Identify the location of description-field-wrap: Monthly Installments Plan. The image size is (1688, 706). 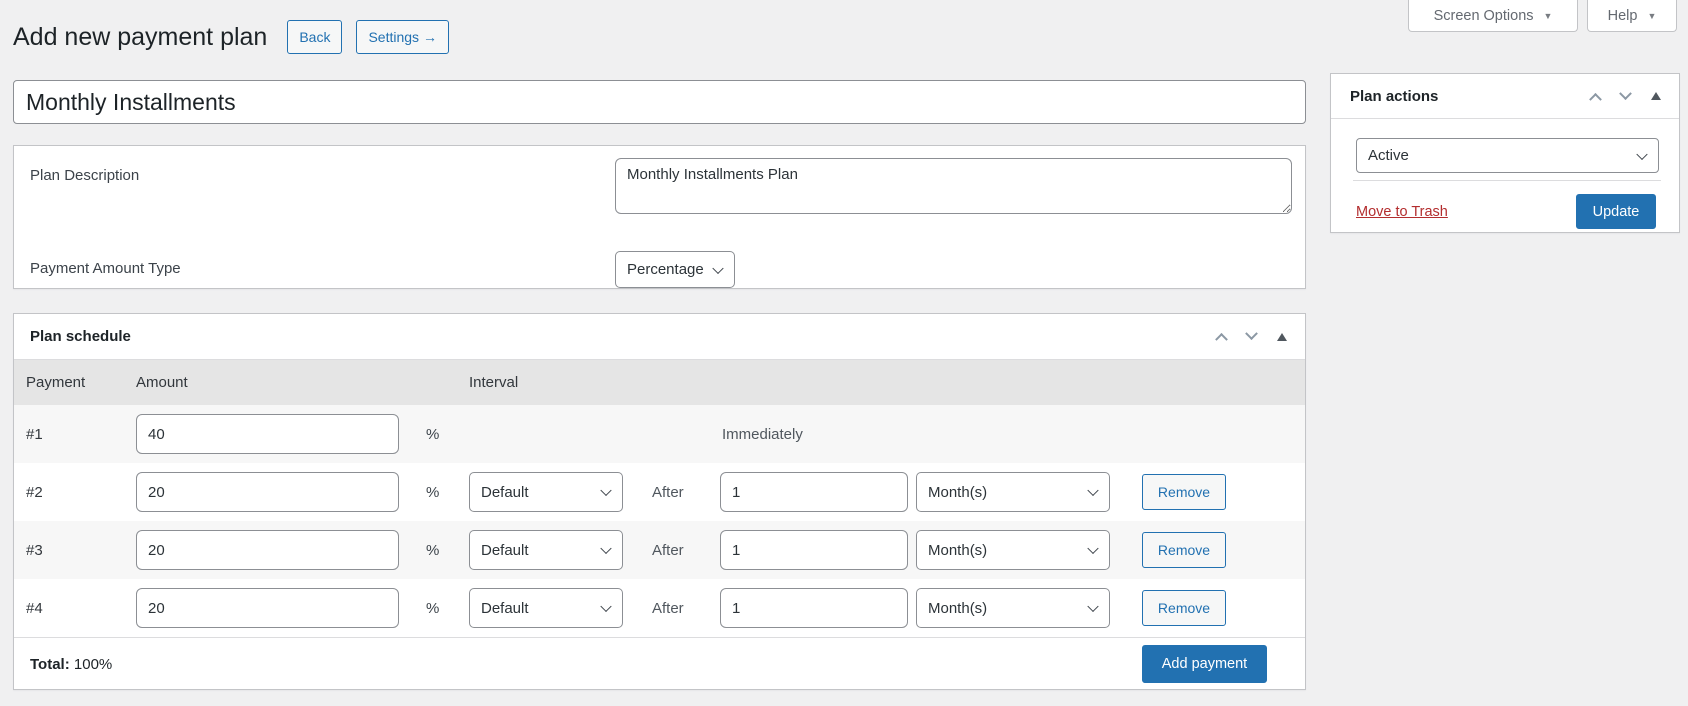
(953, 188).